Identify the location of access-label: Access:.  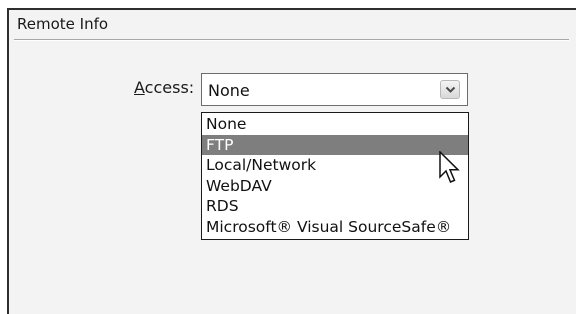
(164, 87).